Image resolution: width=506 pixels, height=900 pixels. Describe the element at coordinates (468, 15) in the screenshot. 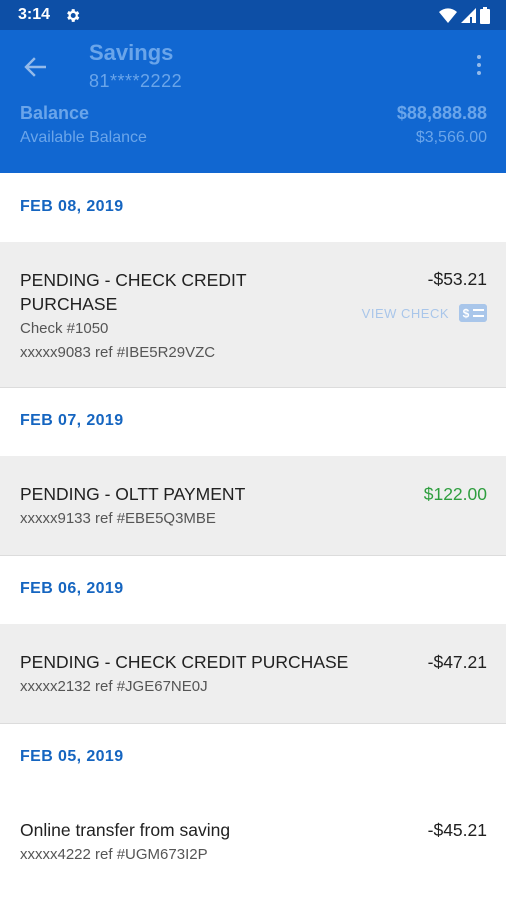

I see `cell-signal-icon` at that location.